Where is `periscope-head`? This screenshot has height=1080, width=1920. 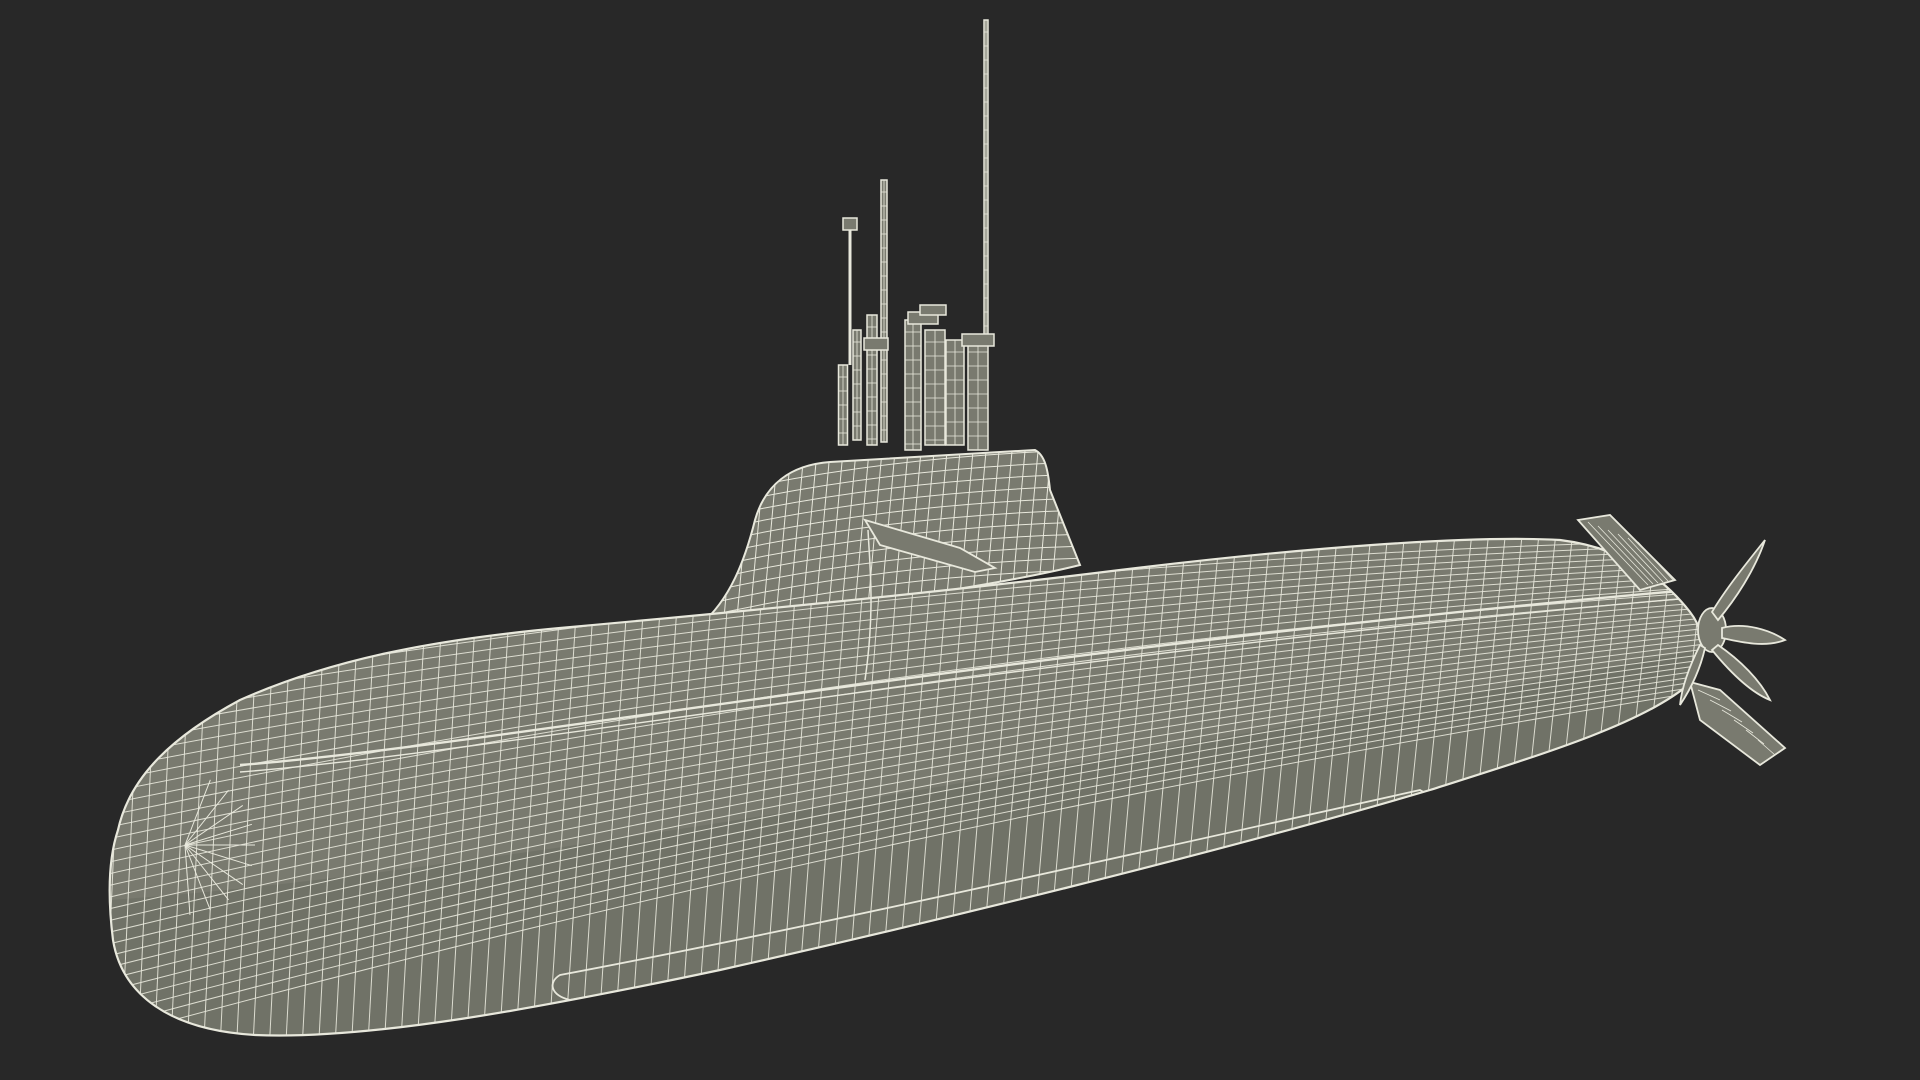 periscope-head is located at coordinates (933, 310).